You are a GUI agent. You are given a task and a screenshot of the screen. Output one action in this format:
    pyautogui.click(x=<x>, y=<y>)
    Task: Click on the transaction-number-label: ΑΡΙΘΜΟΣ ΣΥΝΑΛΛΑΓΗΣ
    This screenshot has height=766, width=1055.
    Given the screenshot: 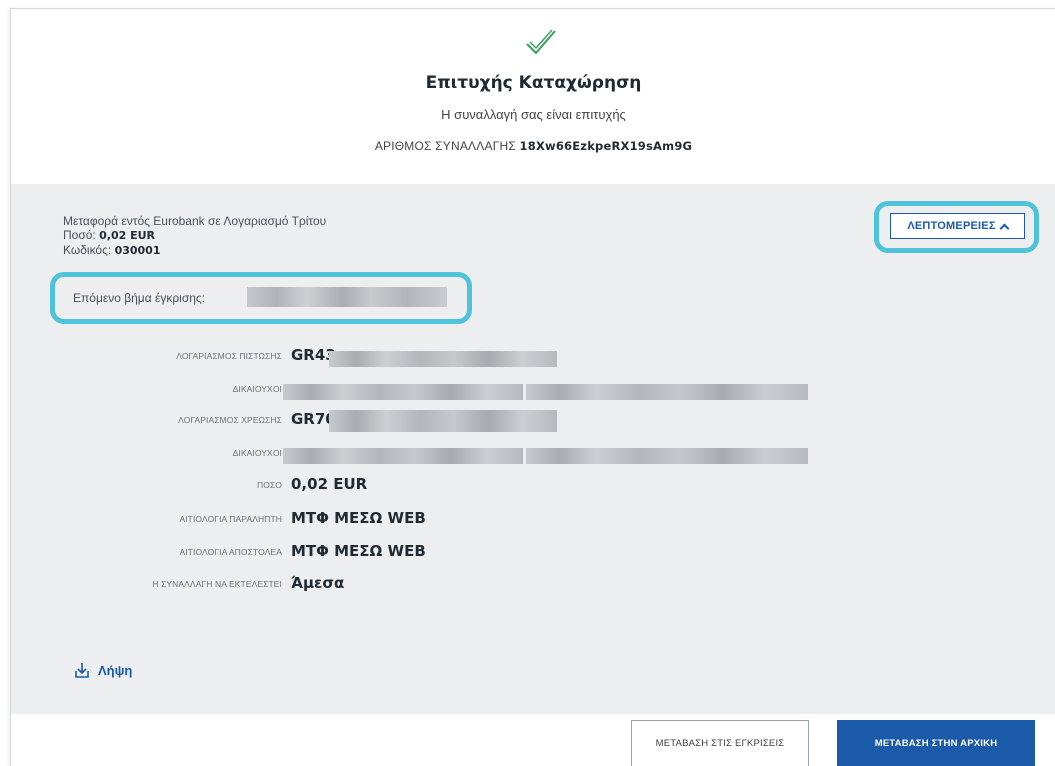 What is the action you would take?
    pyautogui.click(x=445, y=146)
    